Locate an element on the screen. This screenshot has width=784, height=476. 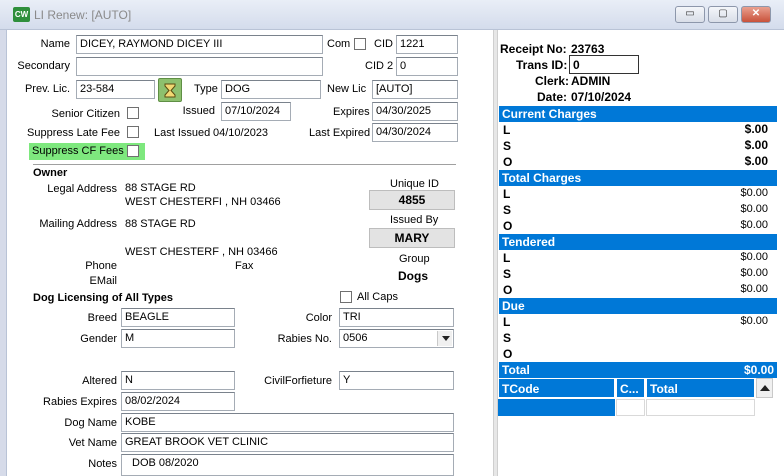
maximize-button: ▢ is located at coordinates (723, 14).